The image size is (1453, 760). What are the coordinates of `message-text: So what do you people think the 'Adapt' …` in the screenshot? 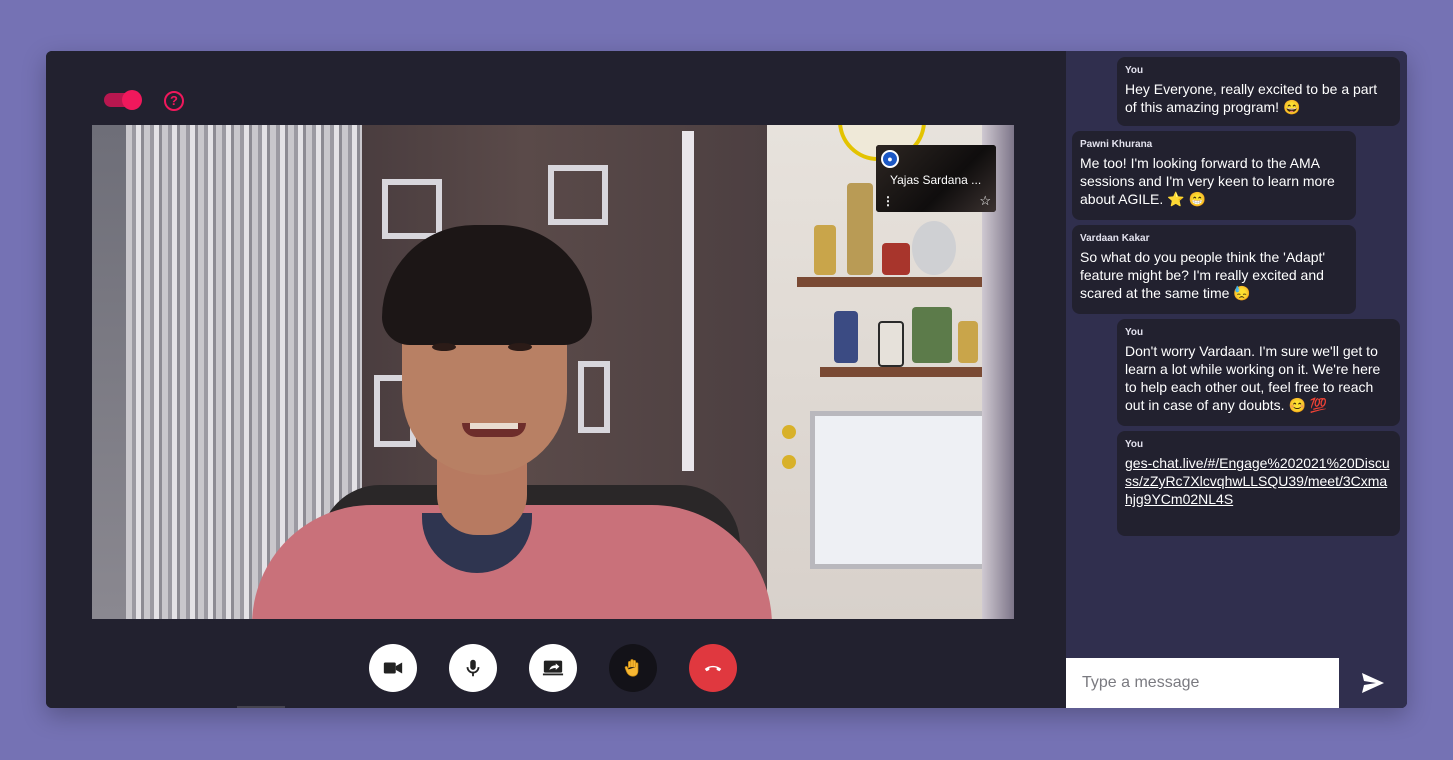 It's located at (1203, 275).